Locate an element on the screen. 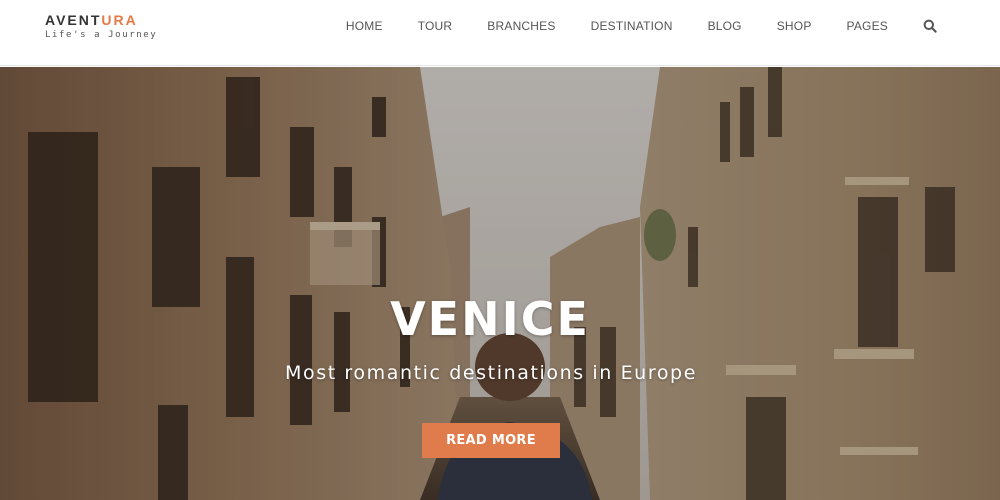  logo-wordmark: AVENTURA is located at coordinates (101, 20).